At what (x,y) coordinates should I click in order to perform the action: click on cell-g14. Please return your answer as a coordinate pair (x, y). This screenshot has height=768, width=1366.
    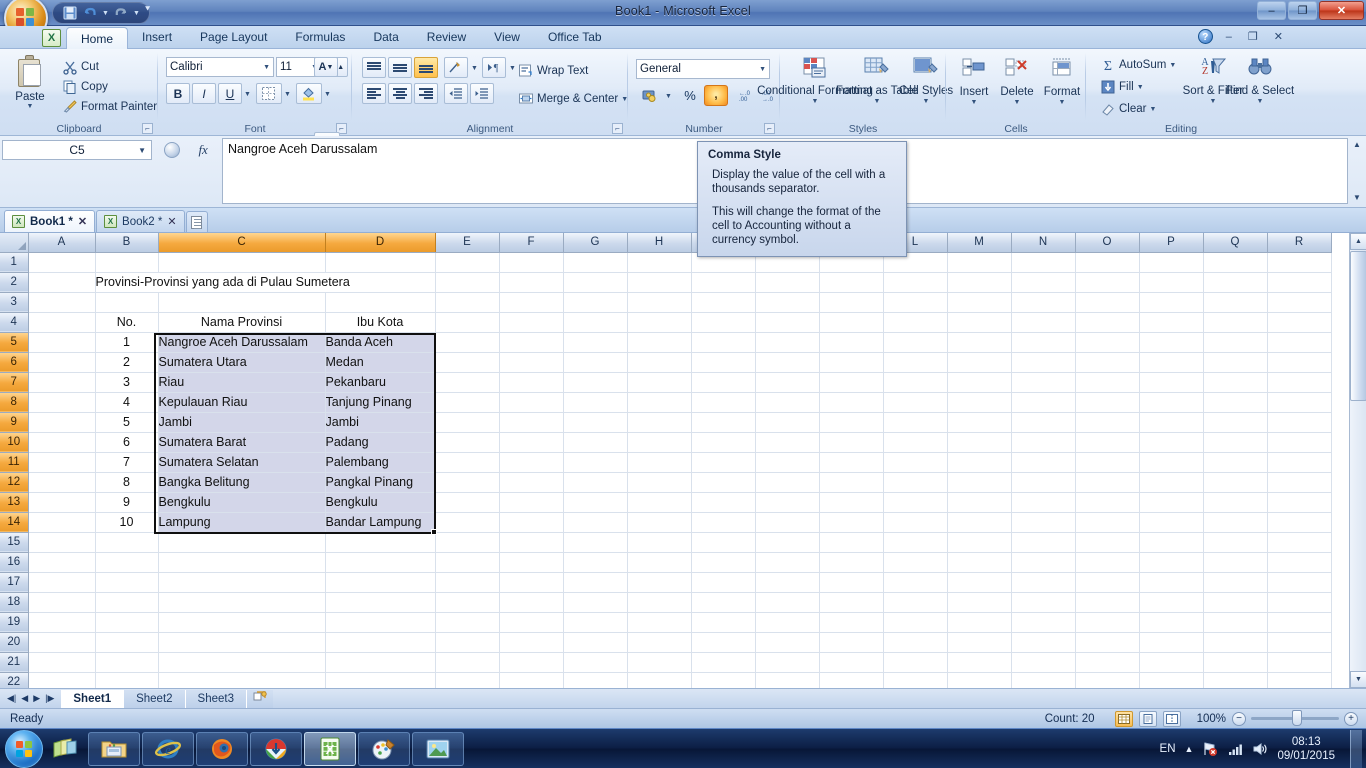
    Looking at the image, I should click on (595, 522).